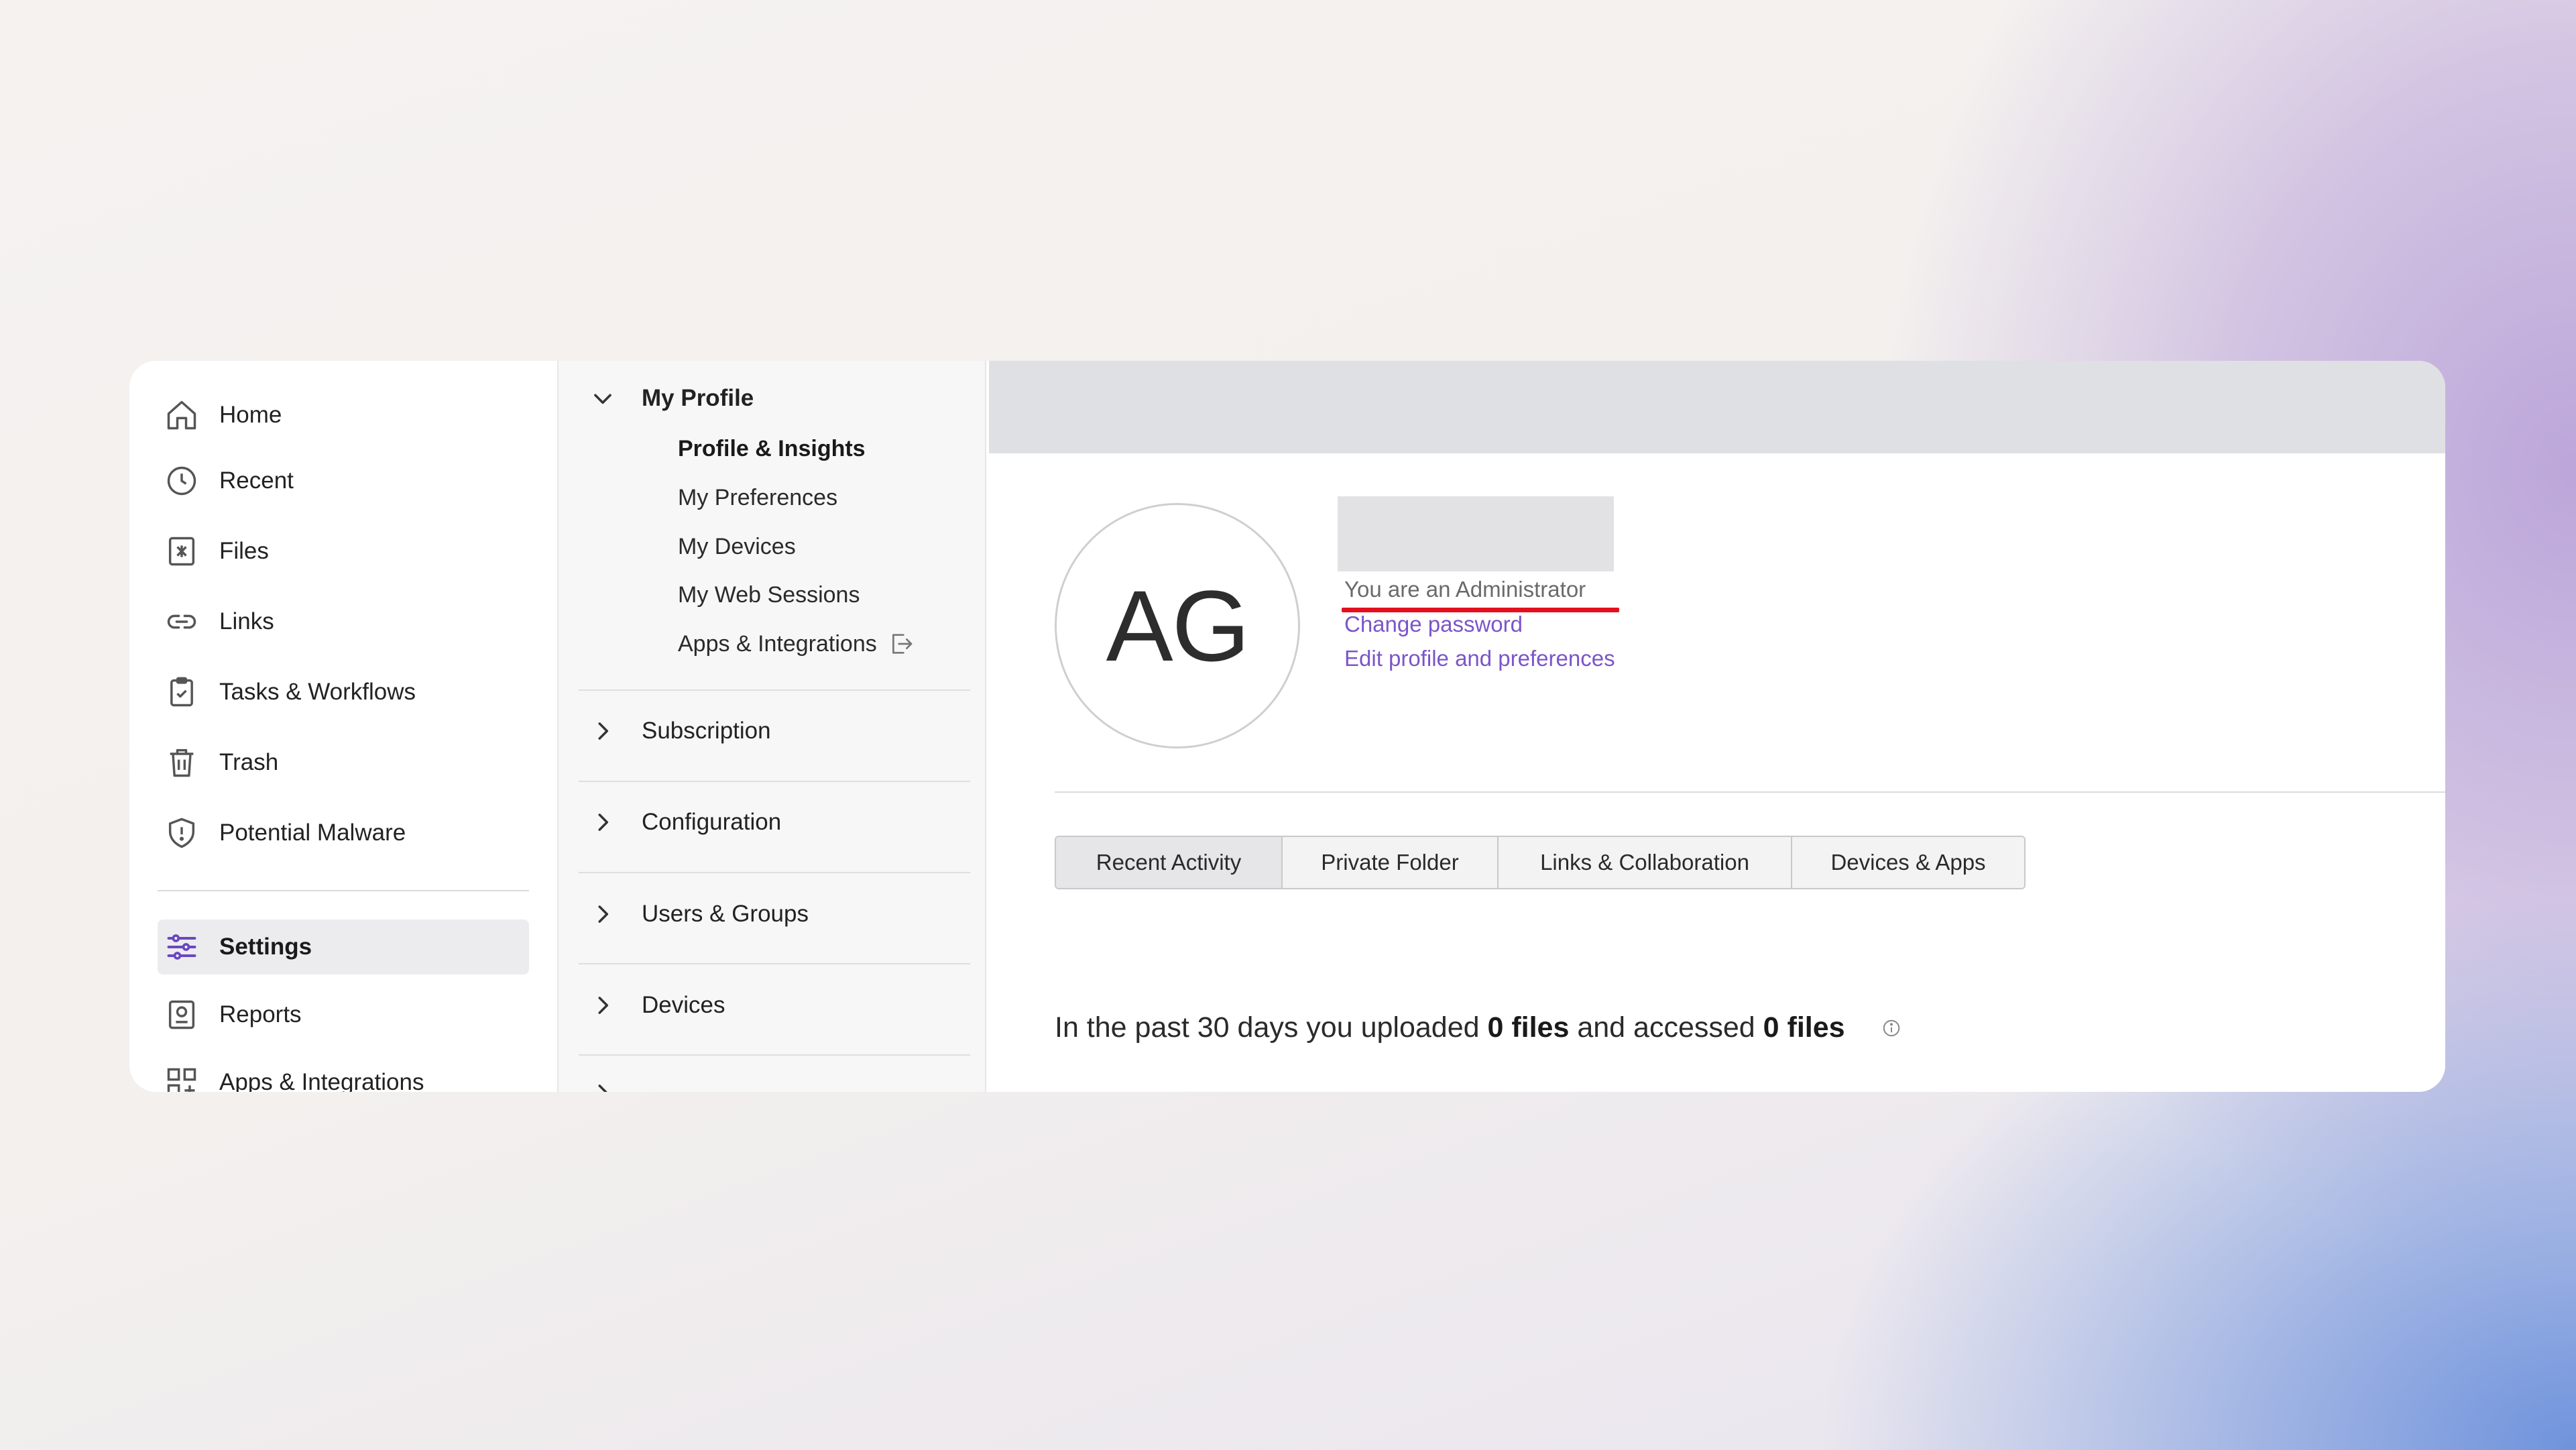  What do you see at coordinates (343, 415) in the screenshot?
I see `nav-item-home: Home` at bounding box center [343, 415].